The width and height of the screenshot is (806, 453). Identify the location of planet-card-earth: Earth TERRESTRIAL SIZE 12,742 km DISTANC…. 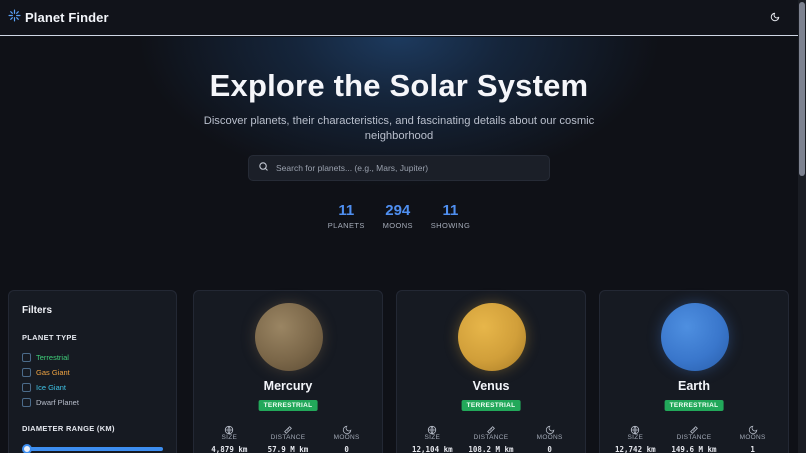
(694, 371).